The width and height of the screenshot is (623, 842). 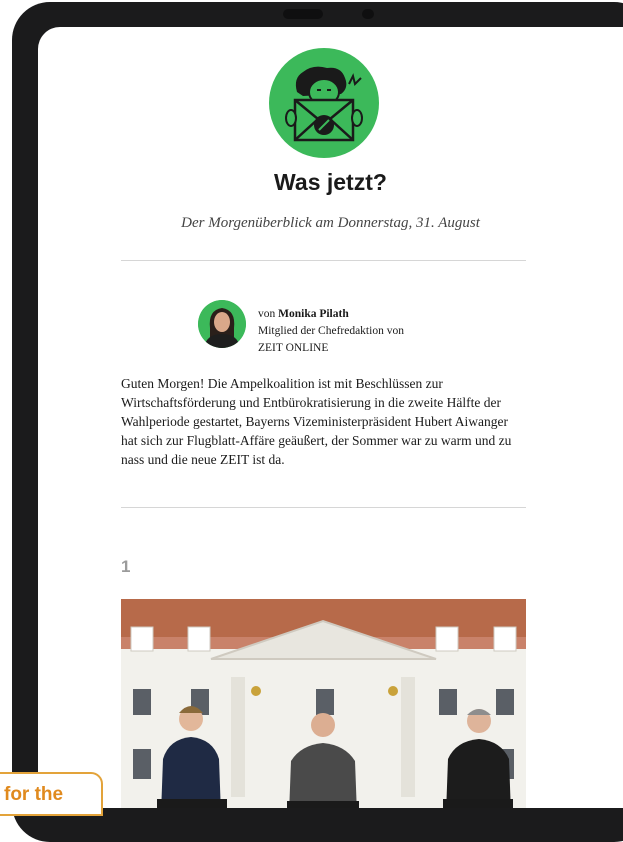 I want to click on author-byline: von Monika Pilath, so click(x=331, y=314).